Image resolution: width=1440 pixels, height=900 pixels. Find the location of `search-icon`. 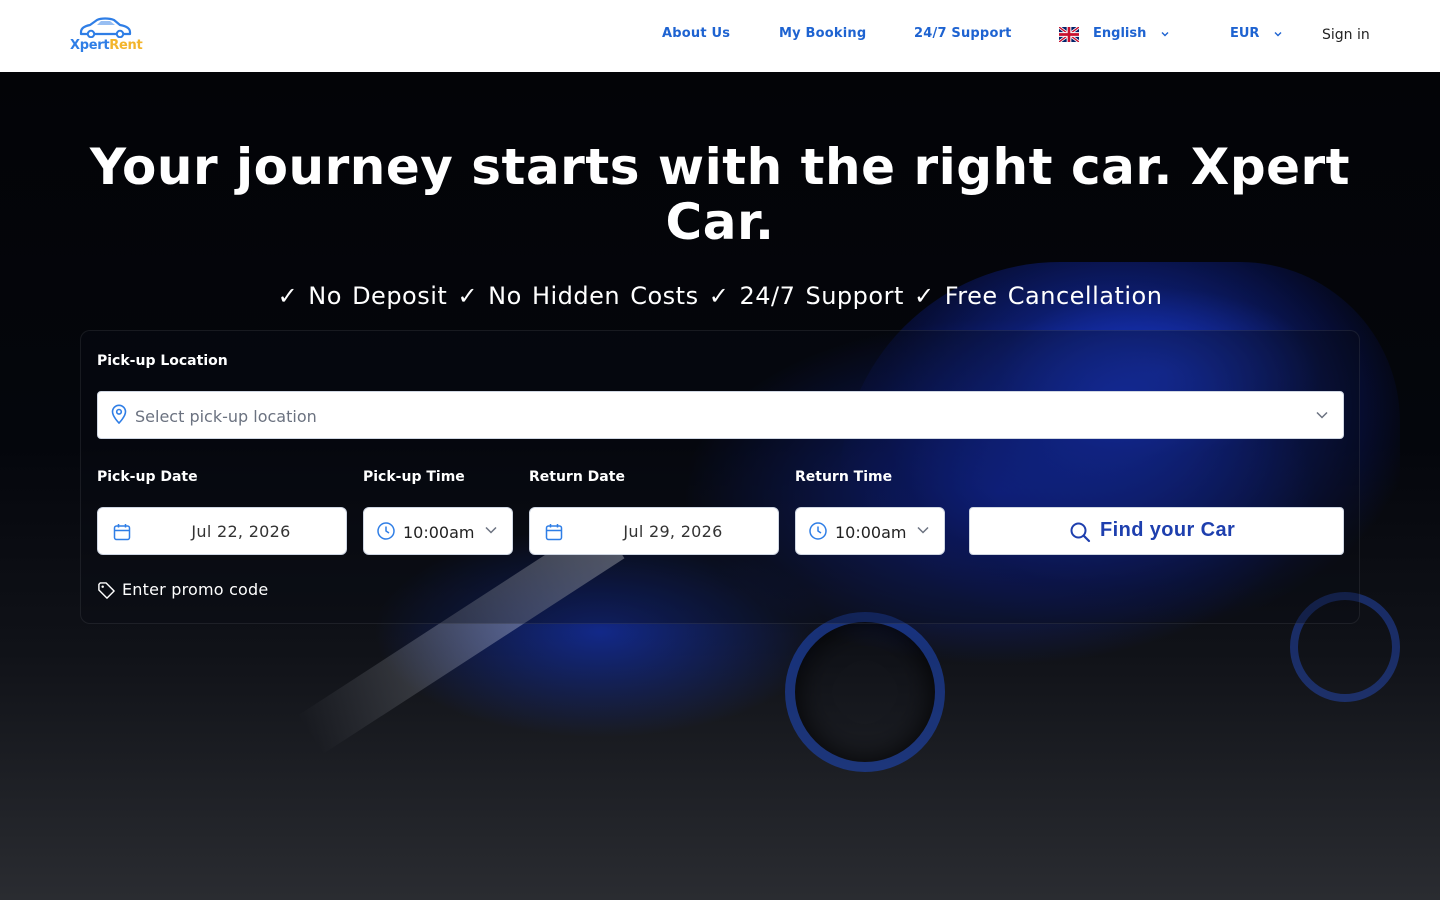

search-icon is located at coordinates (1080, 532).